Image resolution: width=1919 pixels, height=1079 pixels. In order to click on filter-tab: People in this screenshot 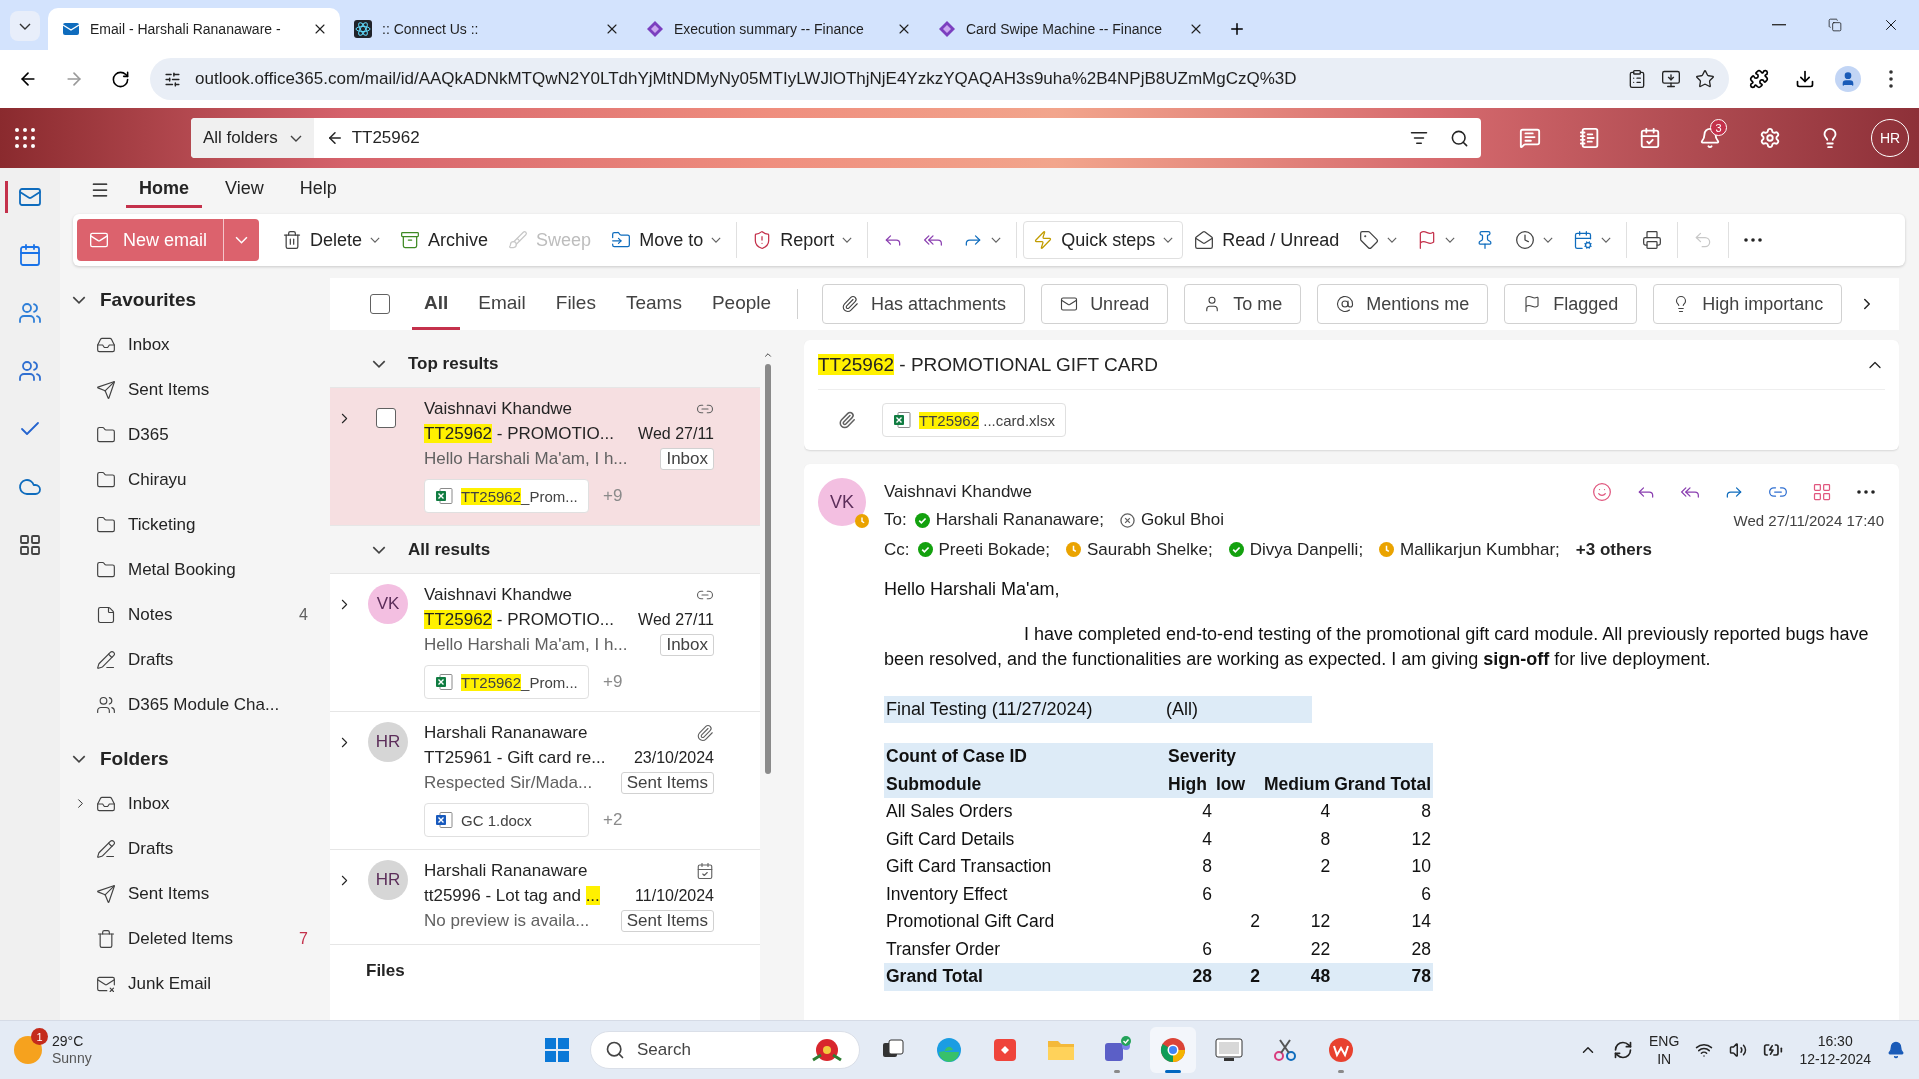, I will do `click(741, 304)`.